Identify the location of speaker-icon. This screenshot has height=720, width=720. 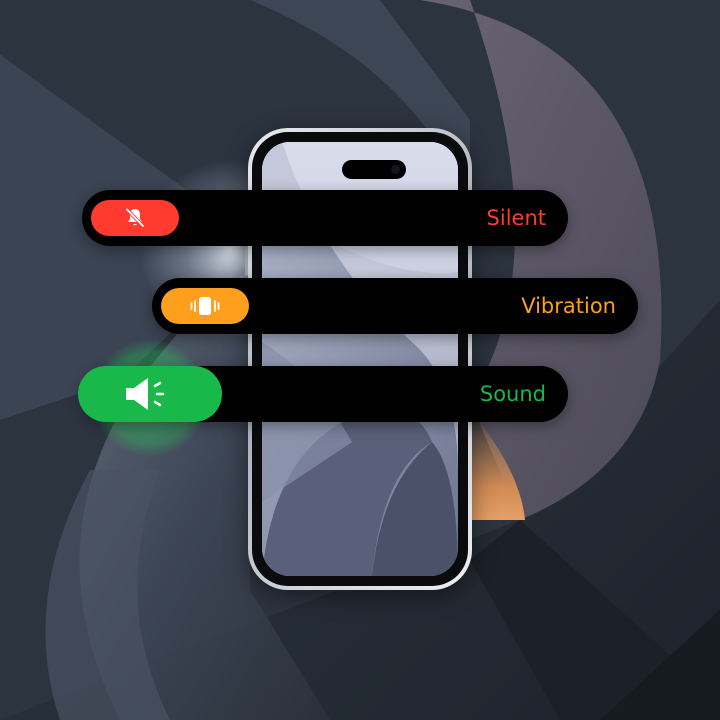
(145, 394).